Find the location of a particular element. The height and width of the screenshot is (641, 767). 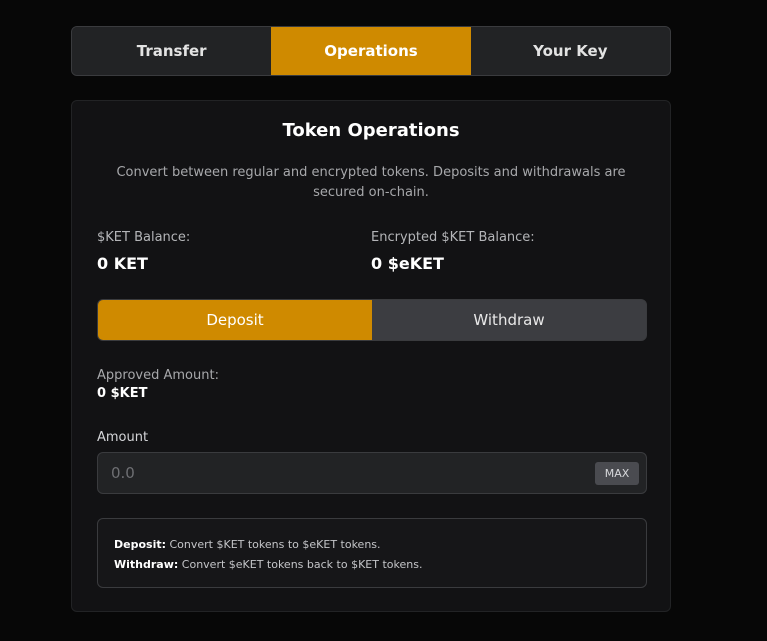

deposit-button: Deposit is located at coordinates (235, 320).